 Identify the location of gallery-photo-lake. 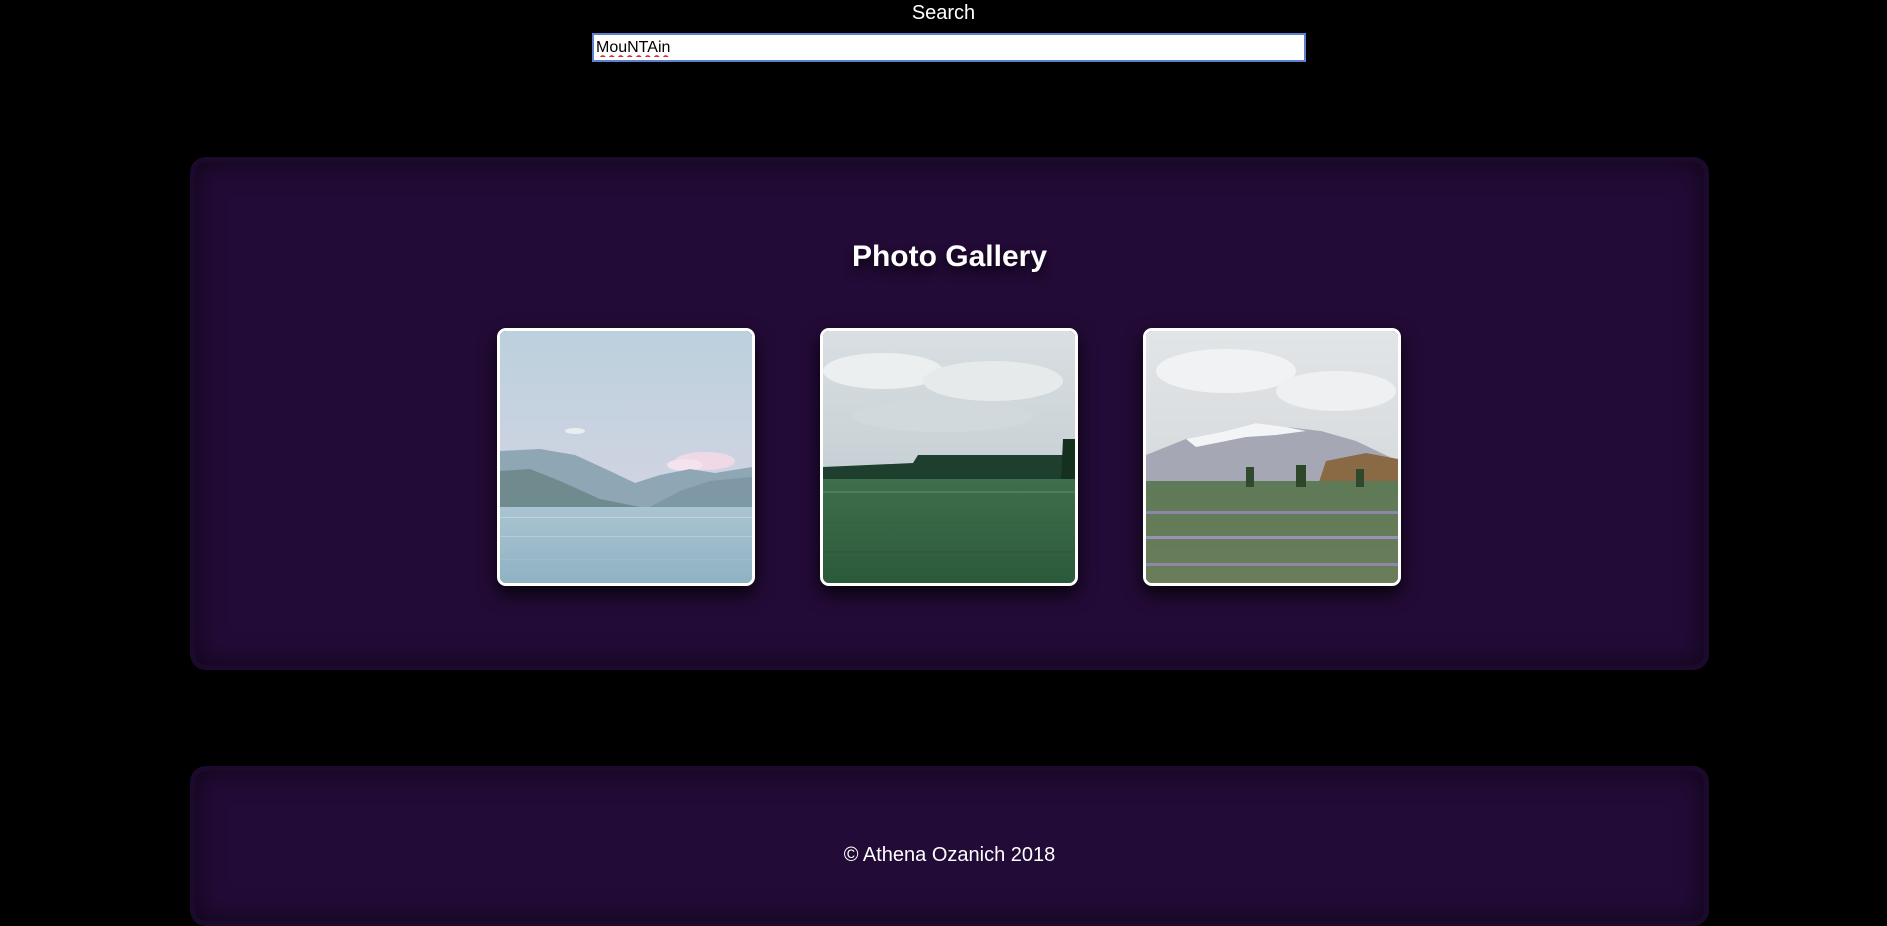
(626, 457).